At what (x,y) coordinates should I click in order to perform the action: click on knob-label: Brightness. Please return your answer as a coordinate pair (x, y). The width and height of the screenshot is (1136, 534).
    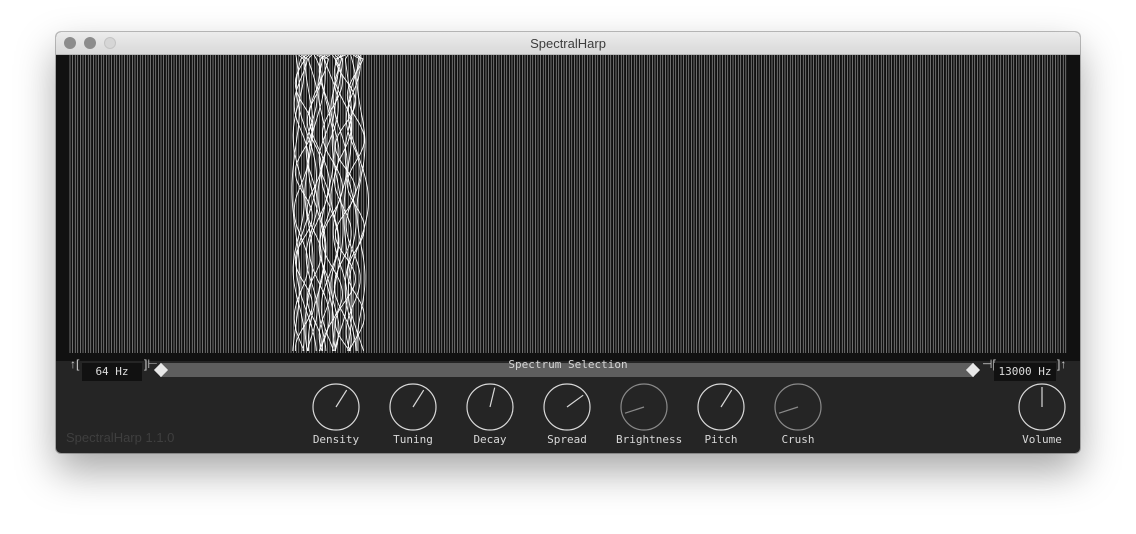
    Looking at the image, I should click on (649, 439).